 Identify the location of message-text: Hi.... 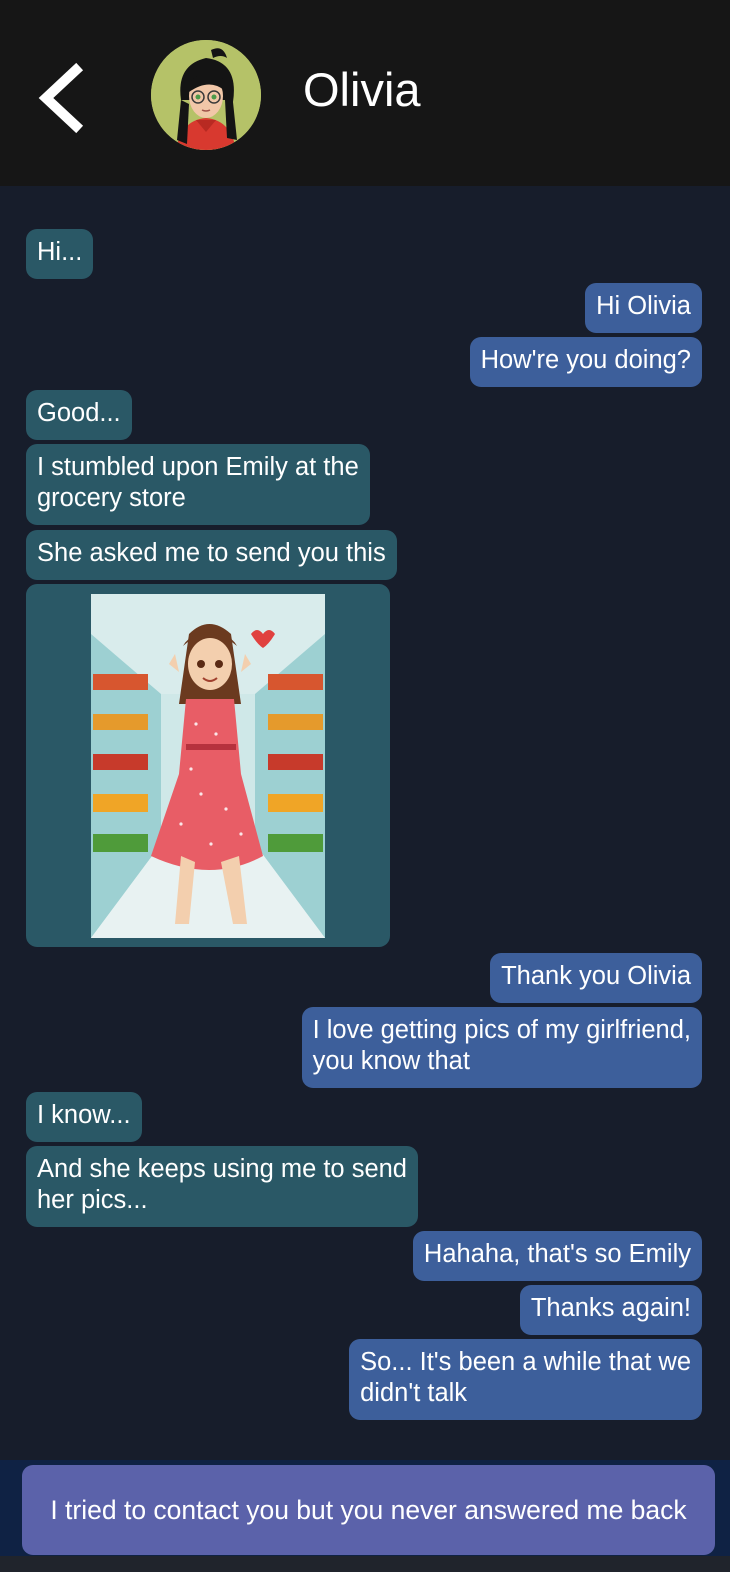
(60, 252).